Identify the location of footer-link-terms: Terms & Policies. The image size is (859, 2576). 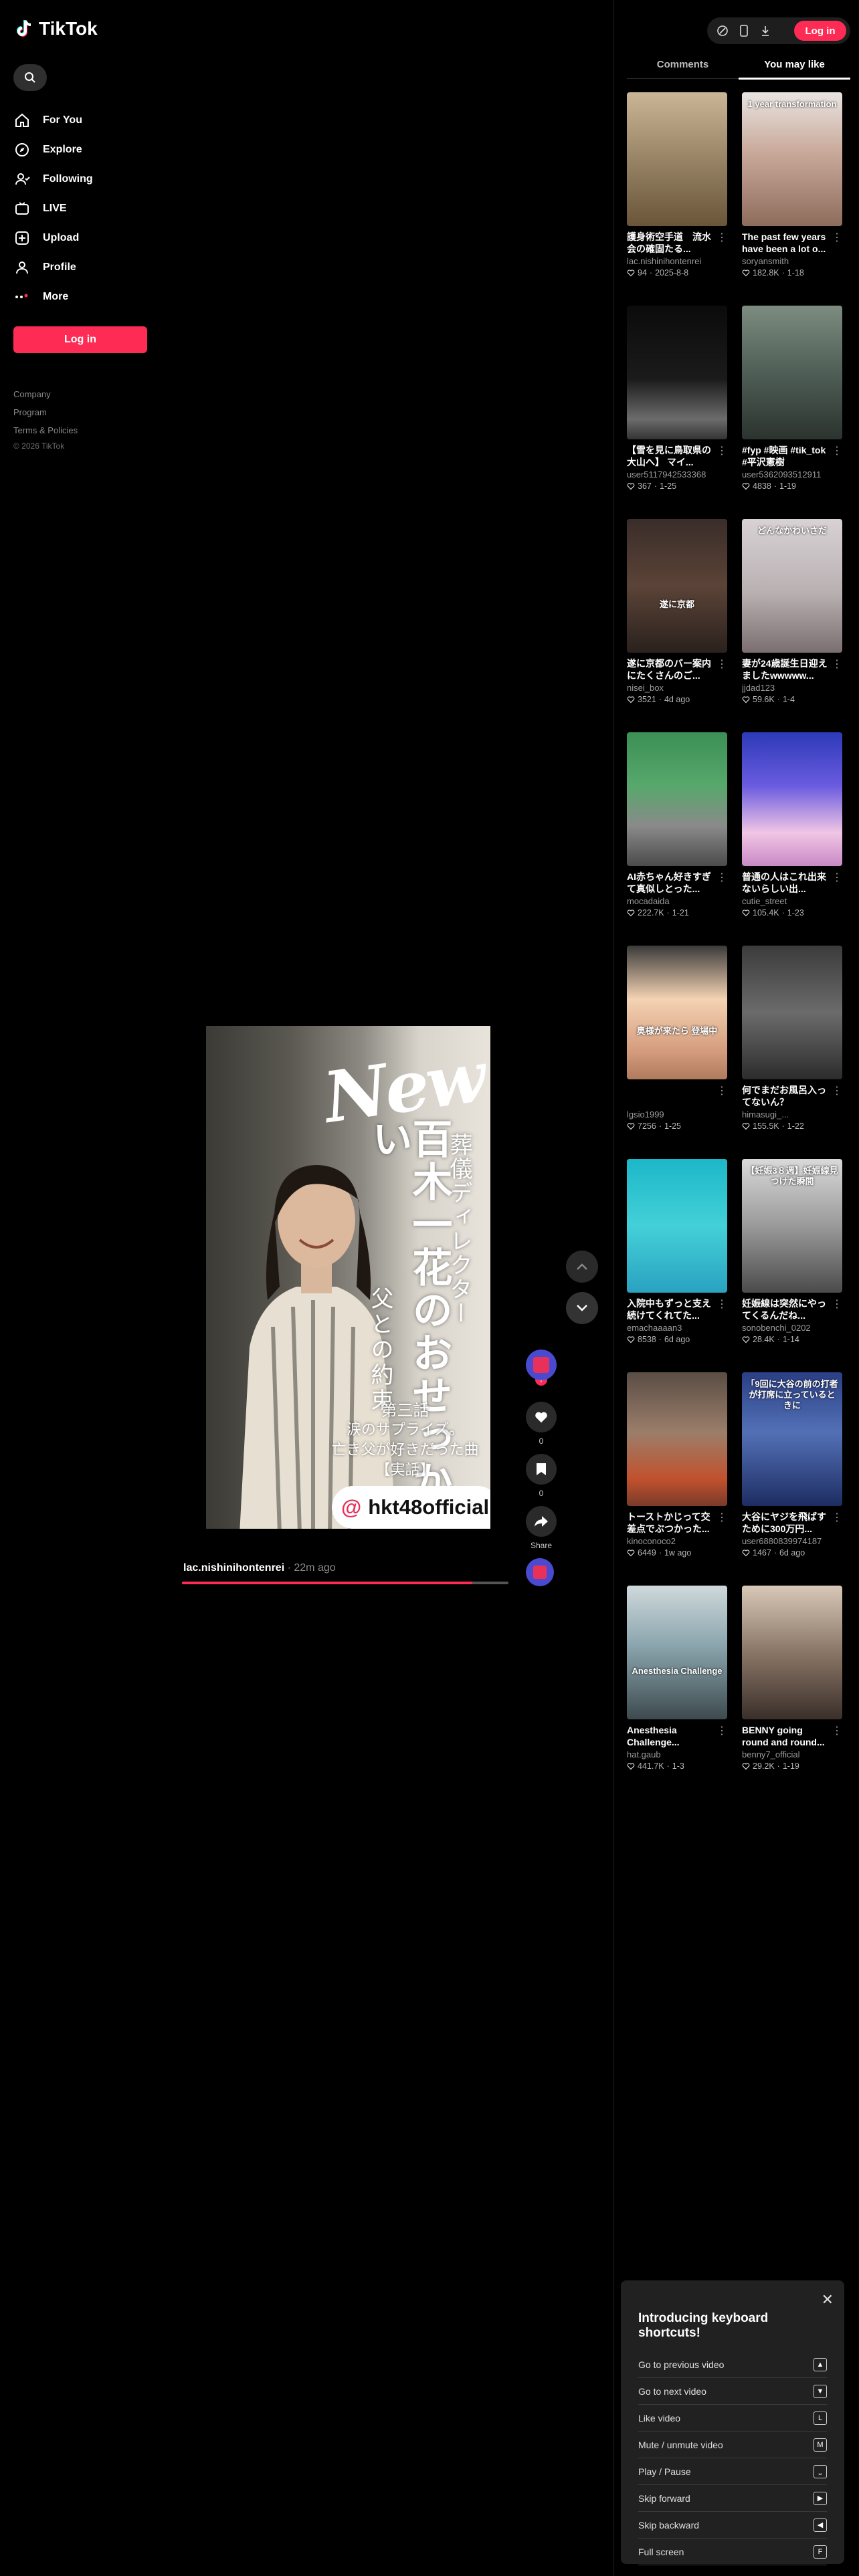
(80, 430).